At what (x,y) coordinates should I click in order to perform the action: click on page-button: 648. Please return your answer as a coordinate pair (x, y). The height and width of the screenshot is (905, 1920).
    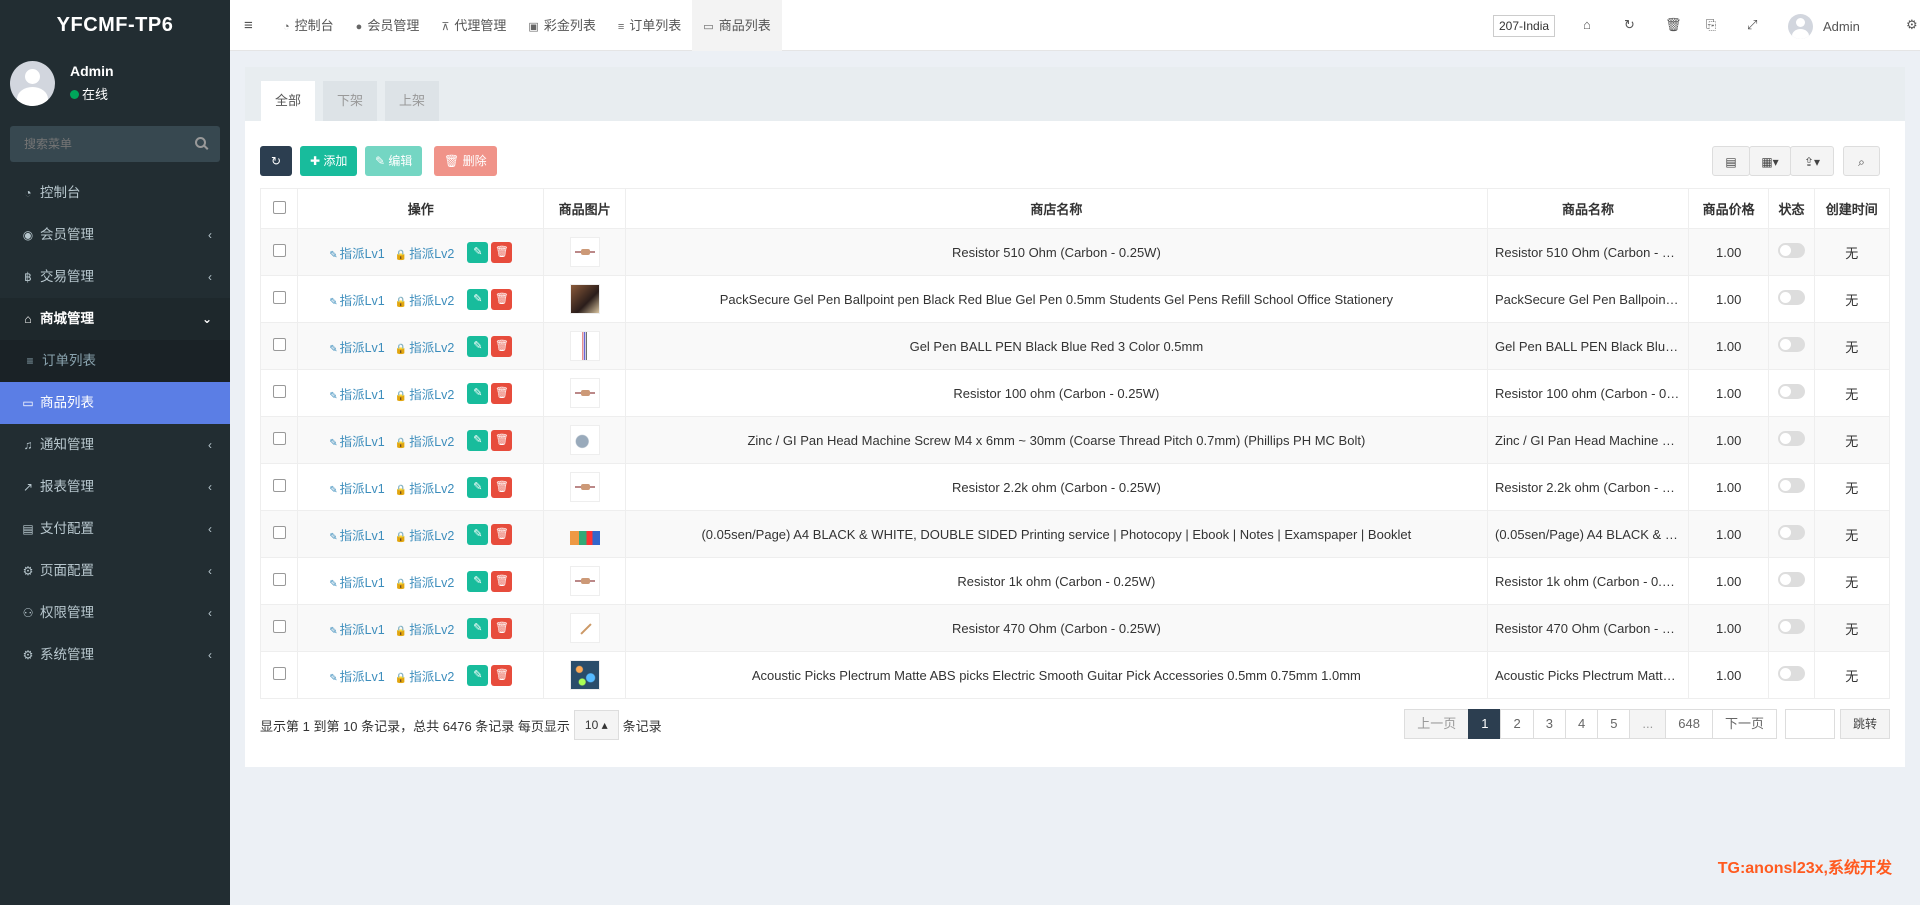
    Looking at the image, I should click on (1689, 724).